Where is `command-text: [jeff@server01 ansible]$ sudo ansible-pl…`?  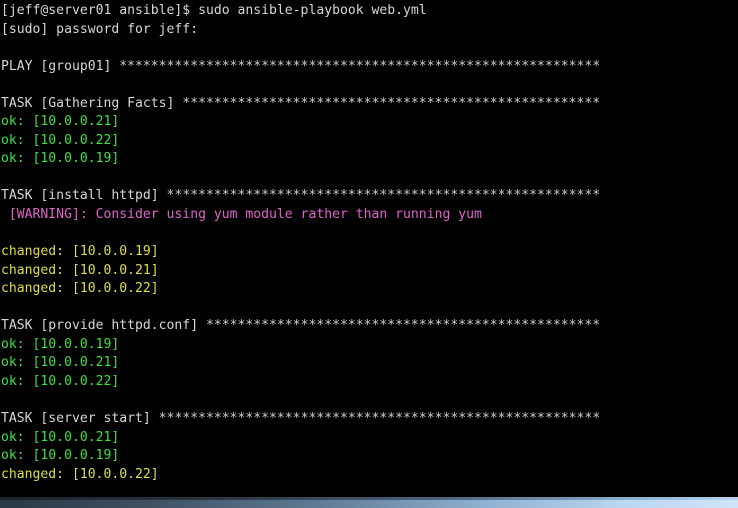 command-text: [jeff@server01 ansible]$ sudo ansible-pl… is located at coordinates (214, 10).